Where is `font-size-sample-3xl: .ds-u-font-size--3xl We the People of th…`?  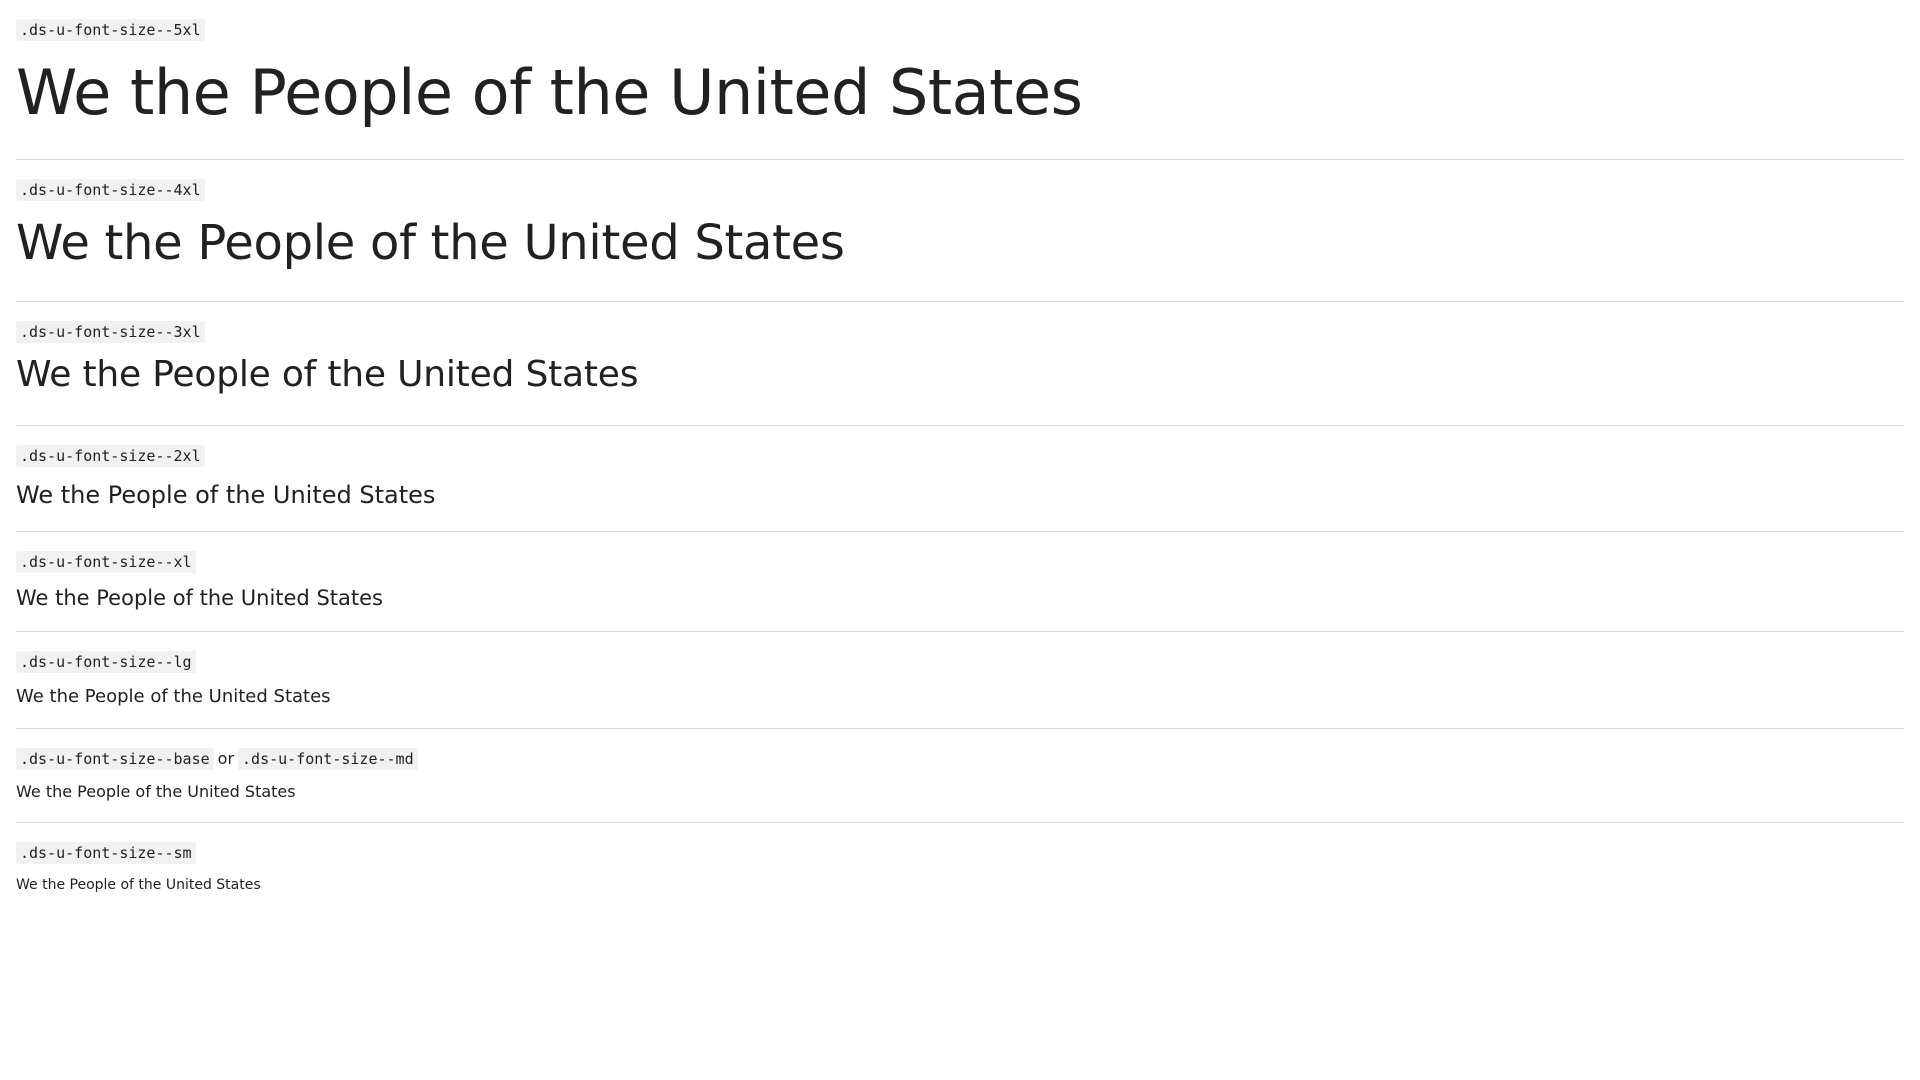 font-size-sample-3xl: .ds-u-font-size--3xl We the People of th… is located at coordinates (960, 364).